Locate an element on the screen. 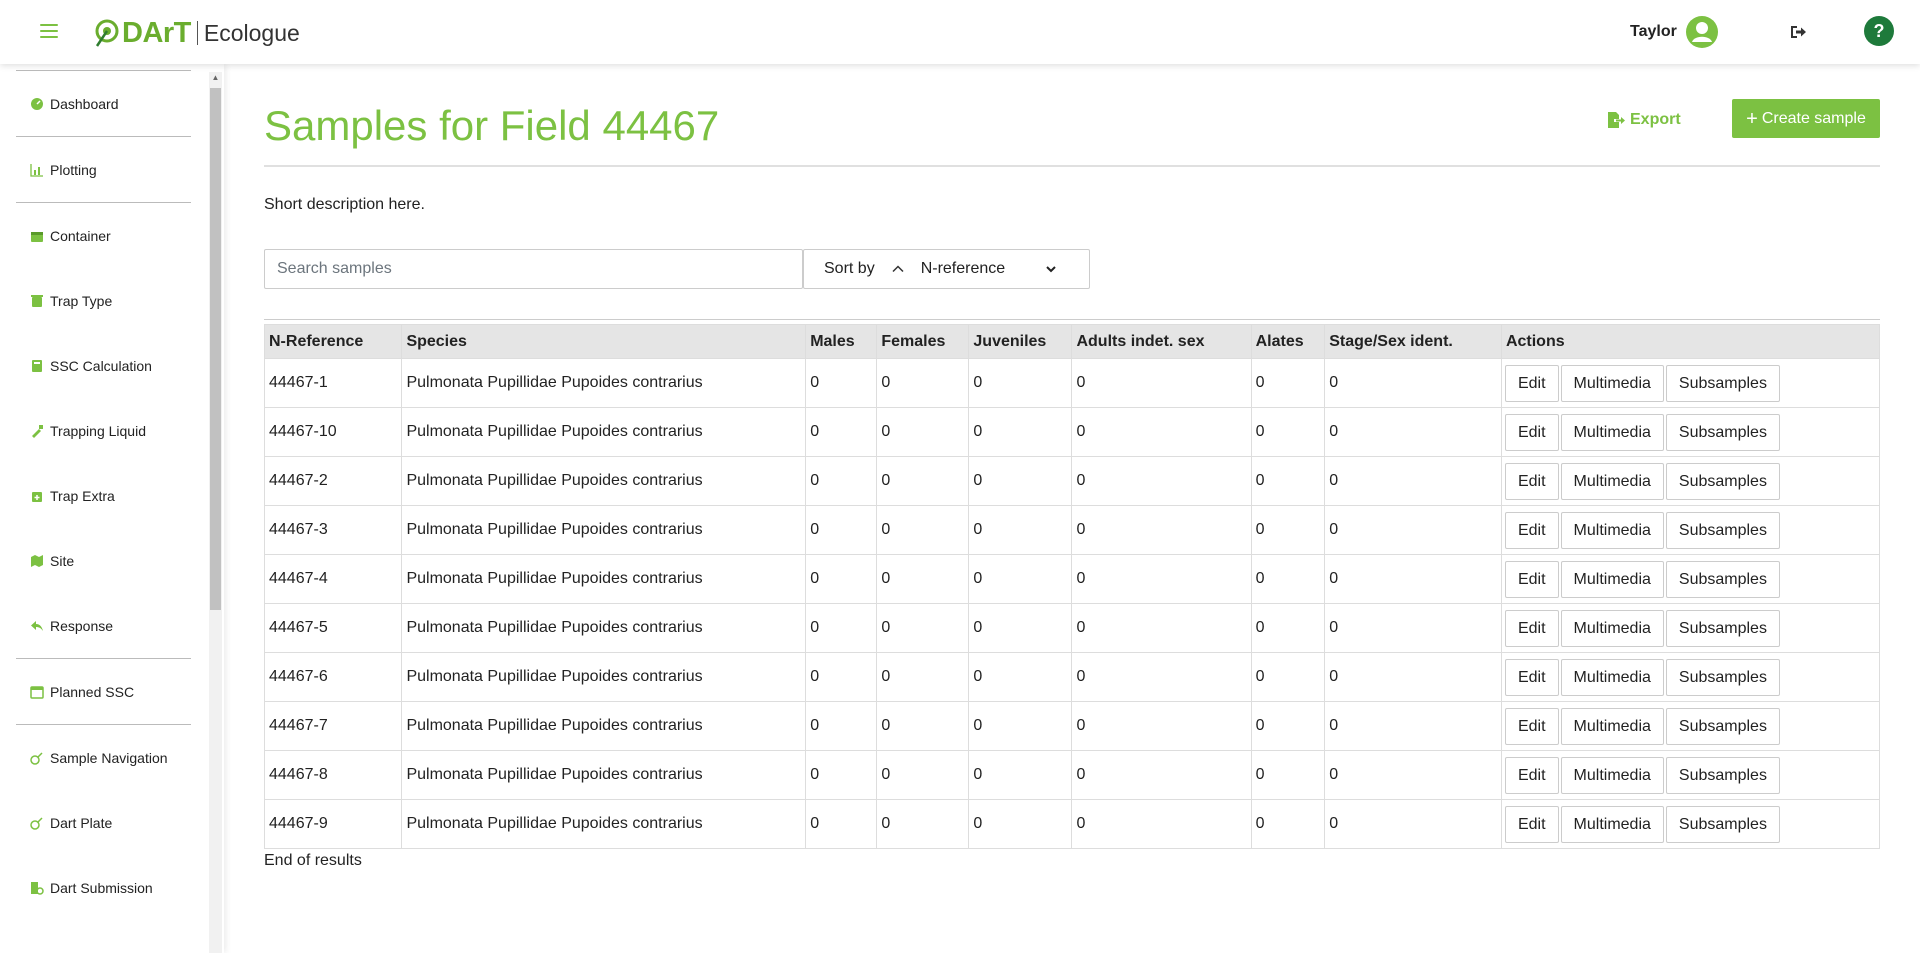 This screenshot has width=1920, height=953. trap-type-icon is located at coordinates (37, 301).